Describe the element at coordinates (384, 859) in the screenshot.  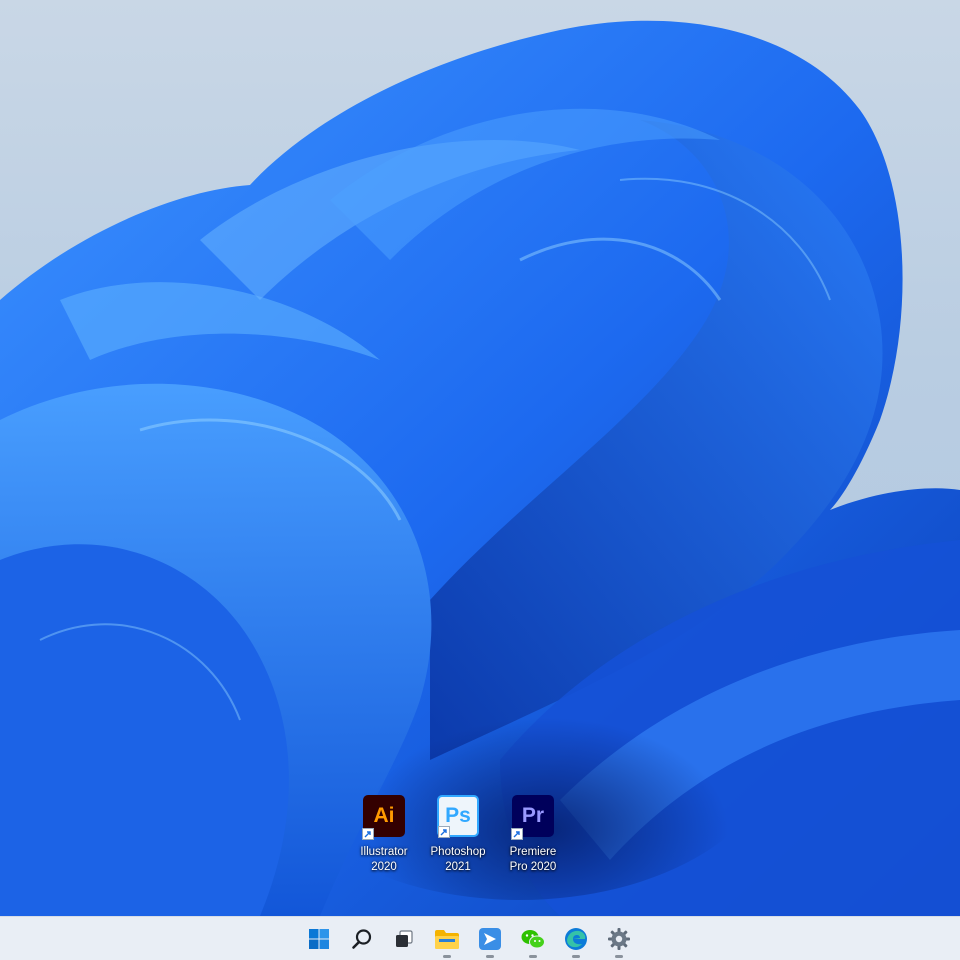
I see `icon-label: Illustrator 2020` at that location.